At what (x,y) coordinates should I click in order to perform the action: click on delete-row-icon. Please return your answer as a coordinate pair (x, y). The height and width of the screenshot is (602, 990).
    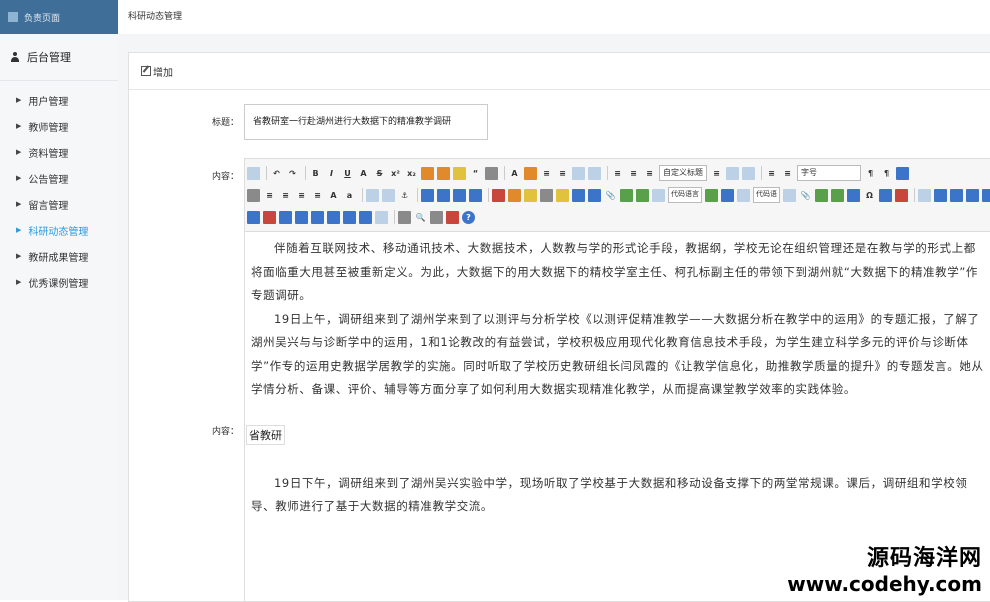
    Looking at the image, I should click on (986, 195).